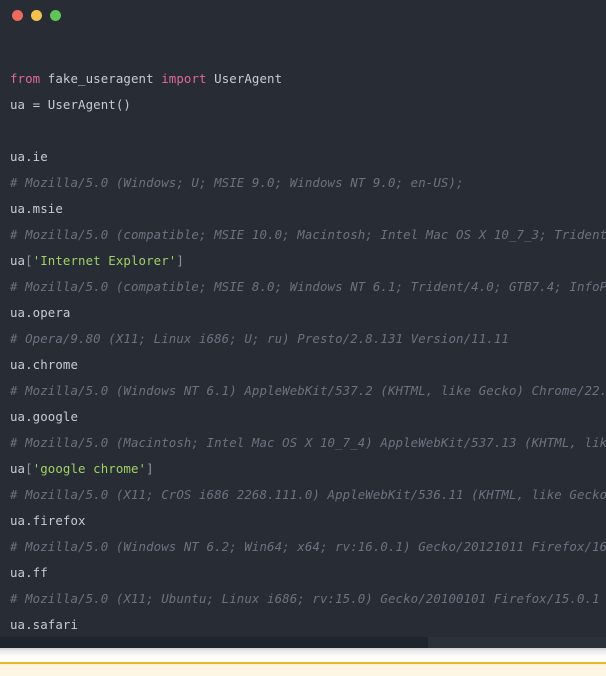  I want to click on code-line: ua.opera, so click(303, 313).